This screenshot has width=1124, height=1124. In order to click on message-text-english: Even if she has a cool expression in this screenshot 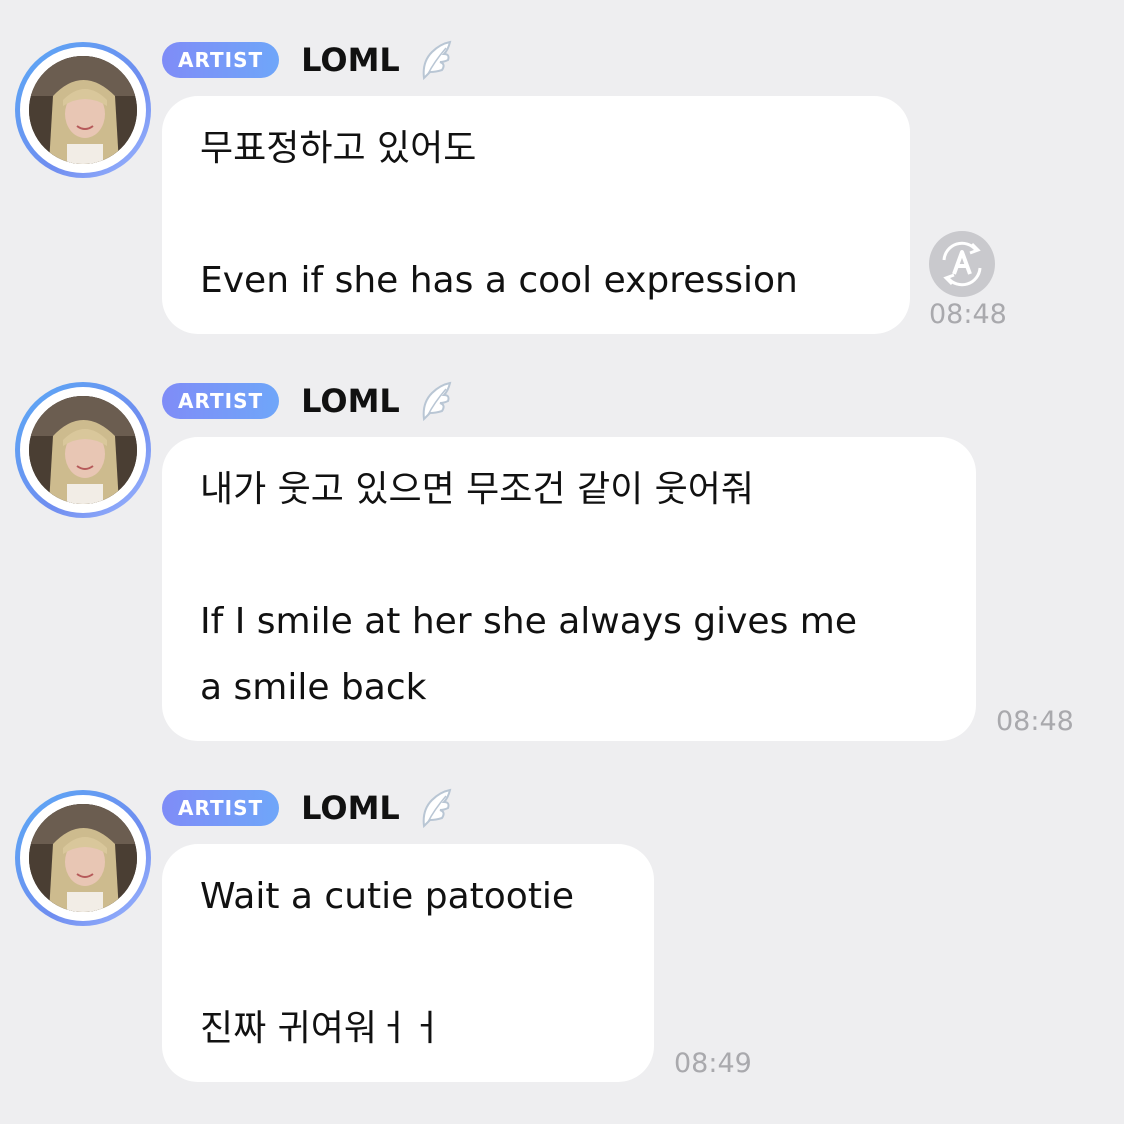, I will do `click(499, 280)`.